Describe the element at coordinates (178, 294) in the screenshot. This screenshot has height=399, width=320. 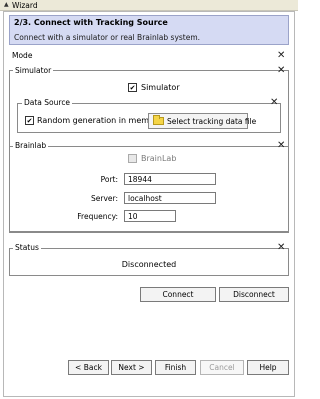
I see `connect-button: Connect` at that location.